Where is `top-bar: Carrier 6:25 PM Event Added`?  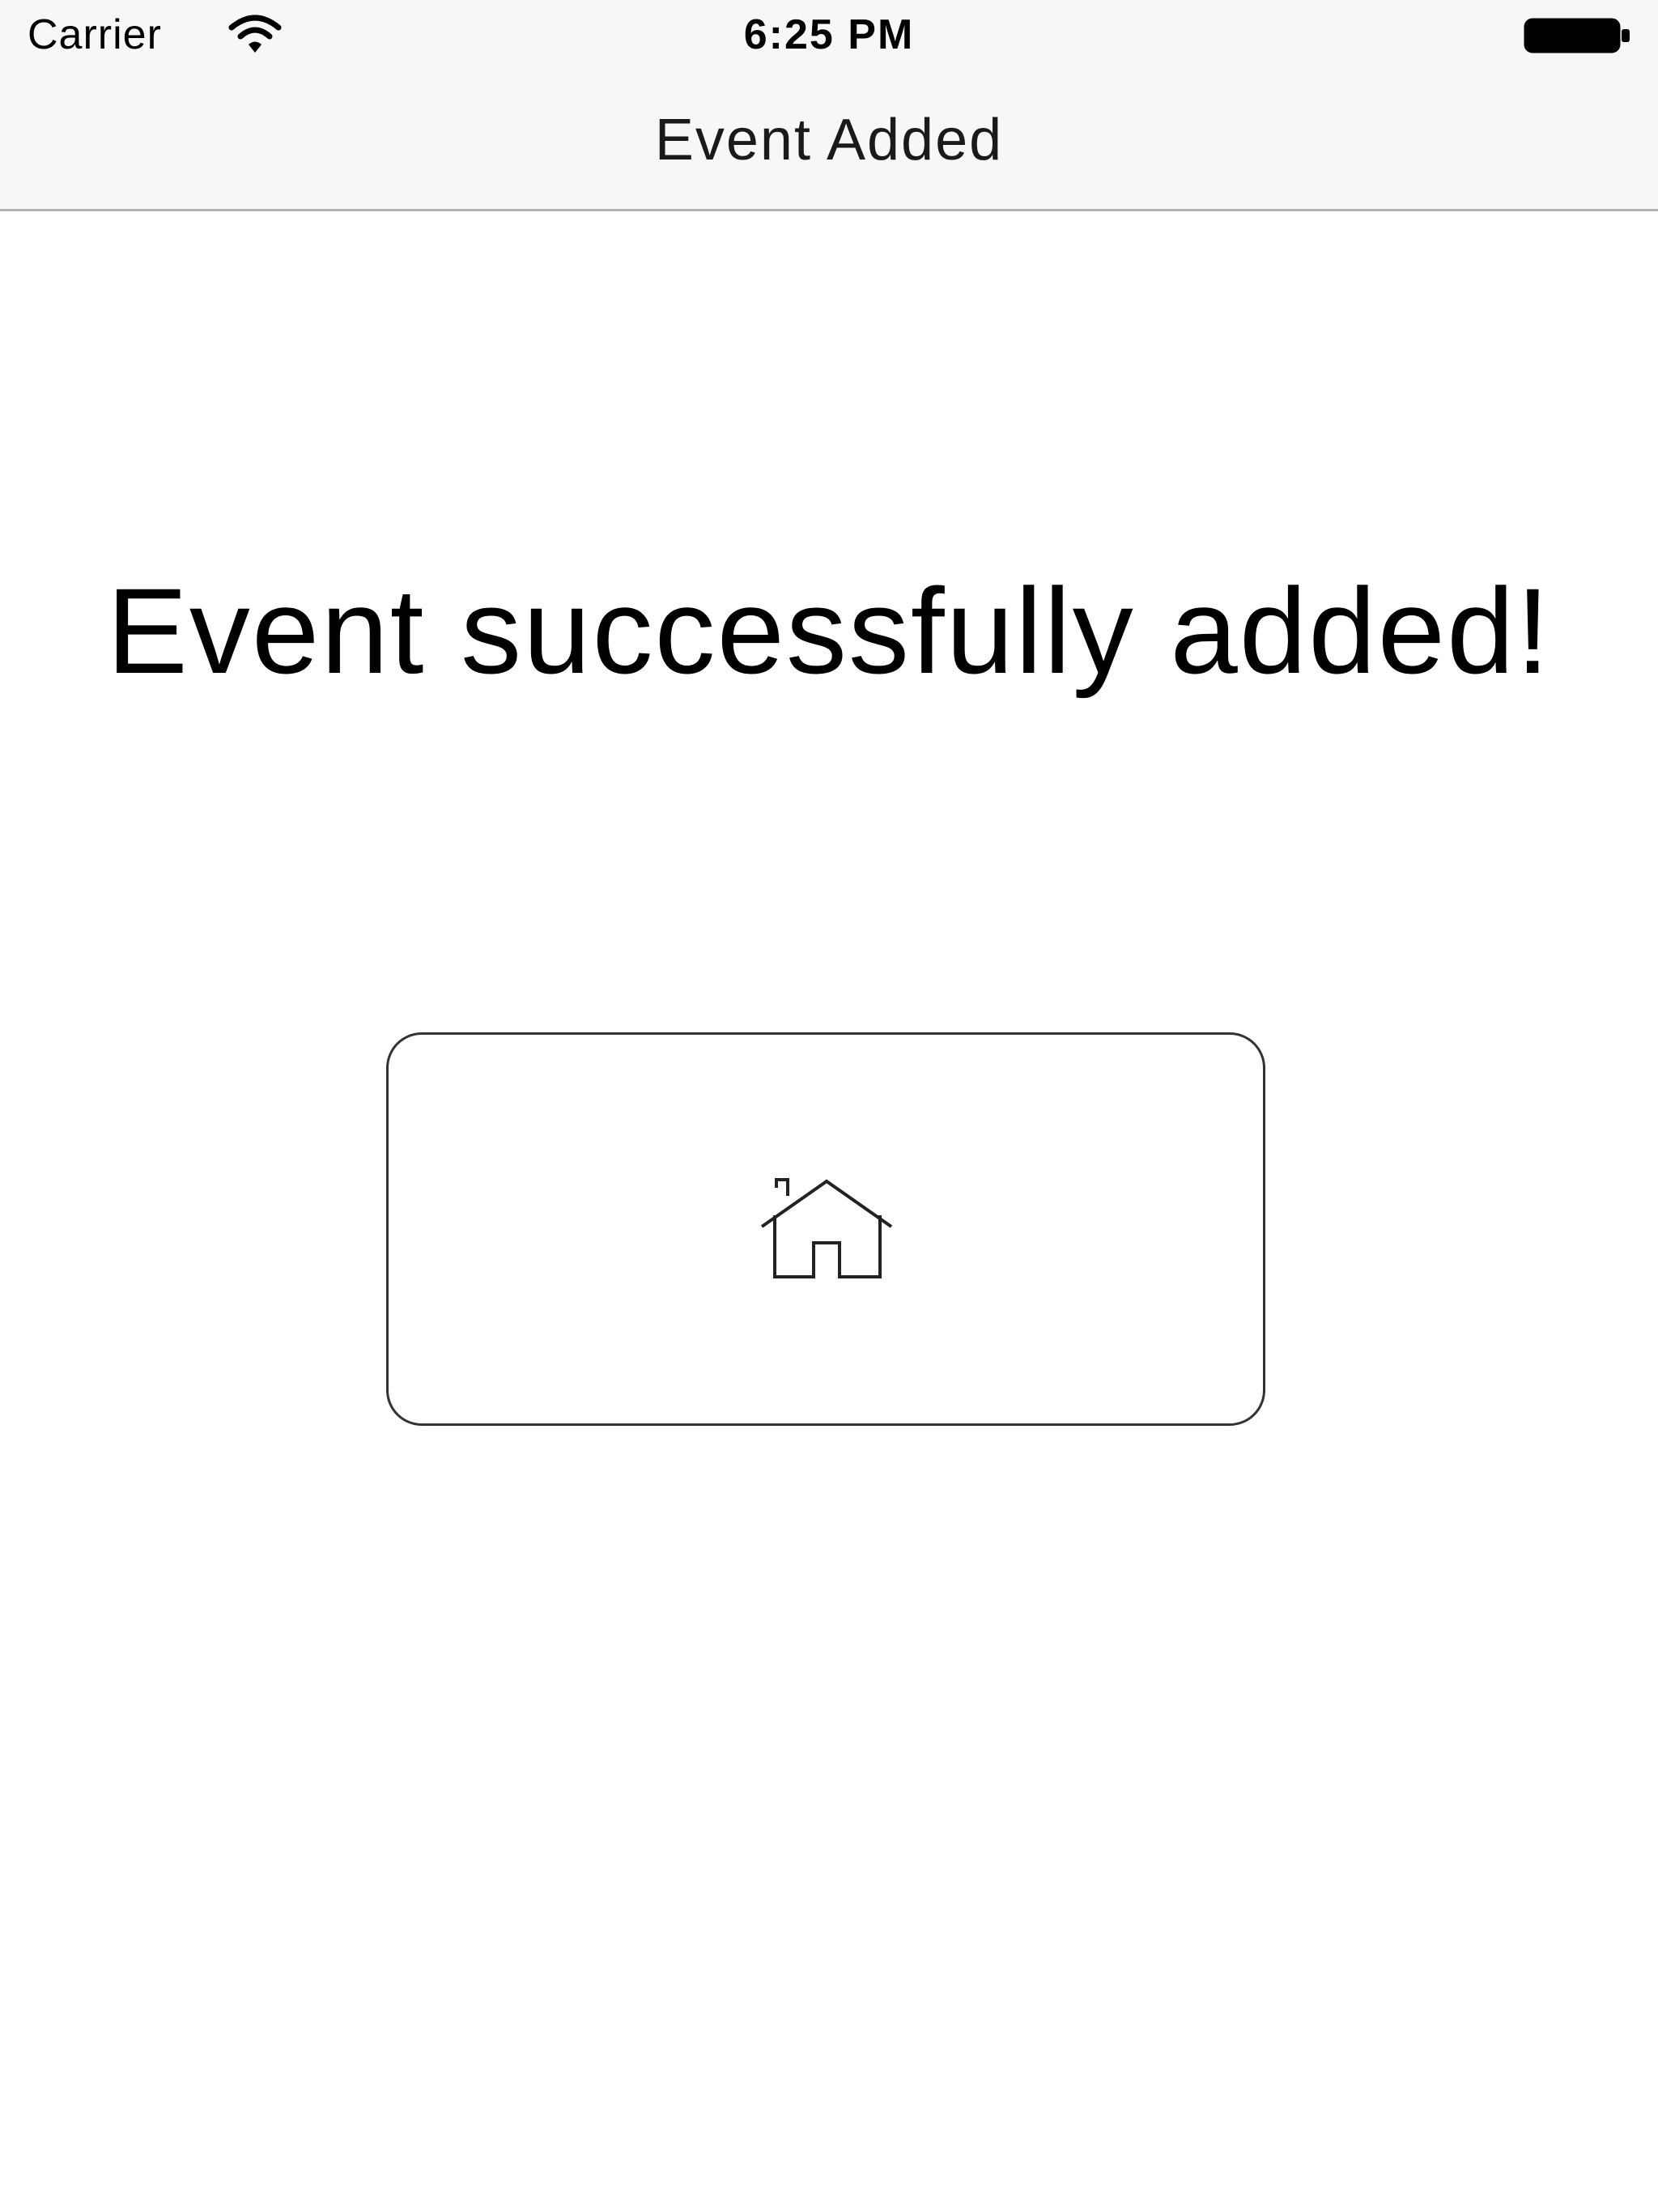
top-bar: Carrier 6:25 PM Event Added is located at coordinates (829, 105).